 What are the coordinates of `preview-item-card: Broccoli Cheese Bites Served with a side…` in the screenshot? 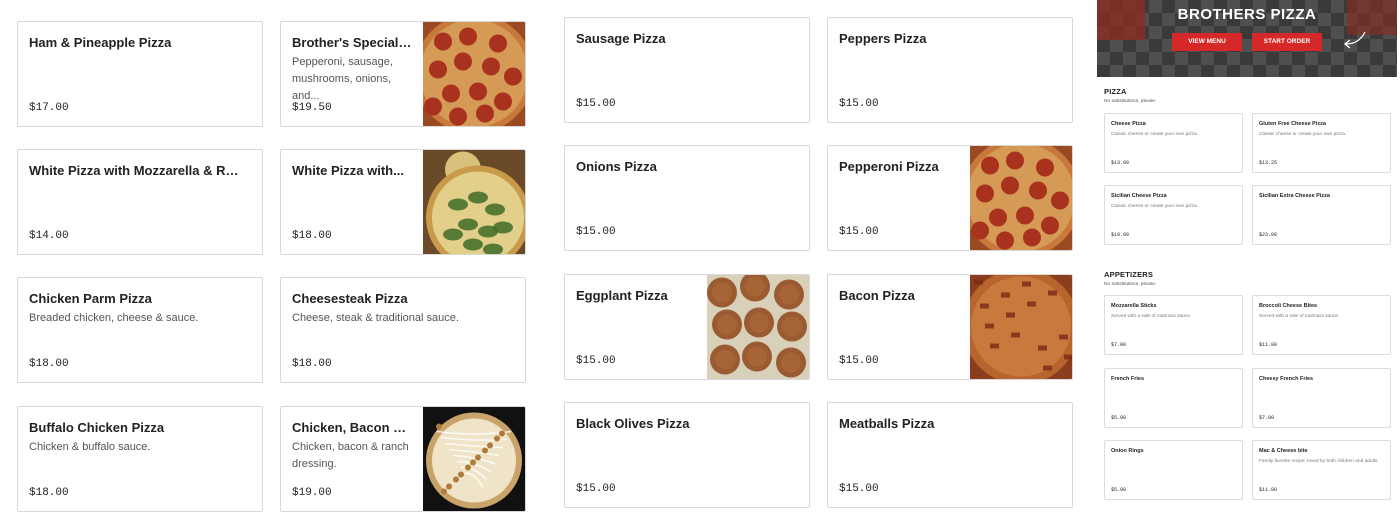 It's located at (1321, 325).